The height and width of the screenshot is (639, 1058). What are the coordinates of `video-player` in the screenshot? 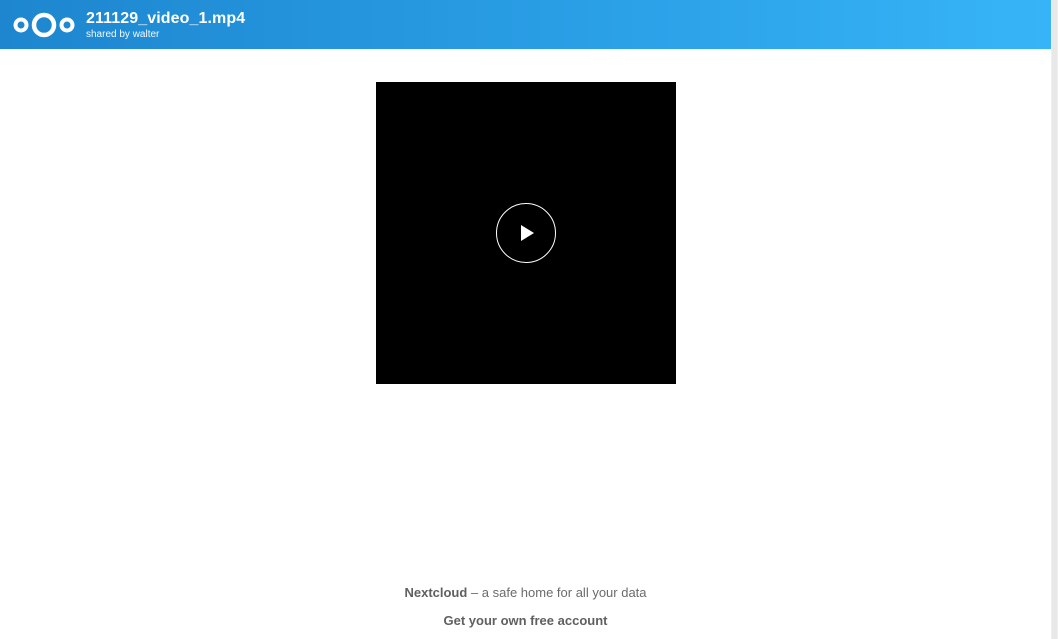 It's located at (526, 233).